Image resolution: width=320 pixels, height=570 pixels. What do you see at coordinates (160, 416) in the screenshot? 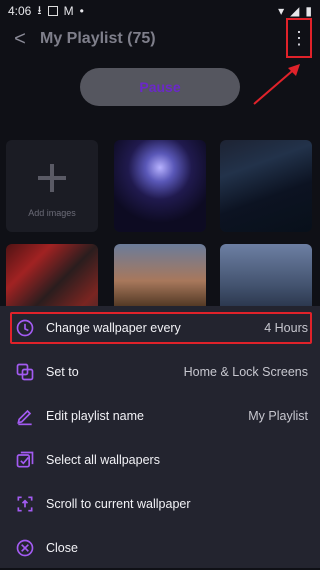
I see `menu-item-edit-playlist-name: Edit playlist name My Playlist` at bounding box center [160, 416].